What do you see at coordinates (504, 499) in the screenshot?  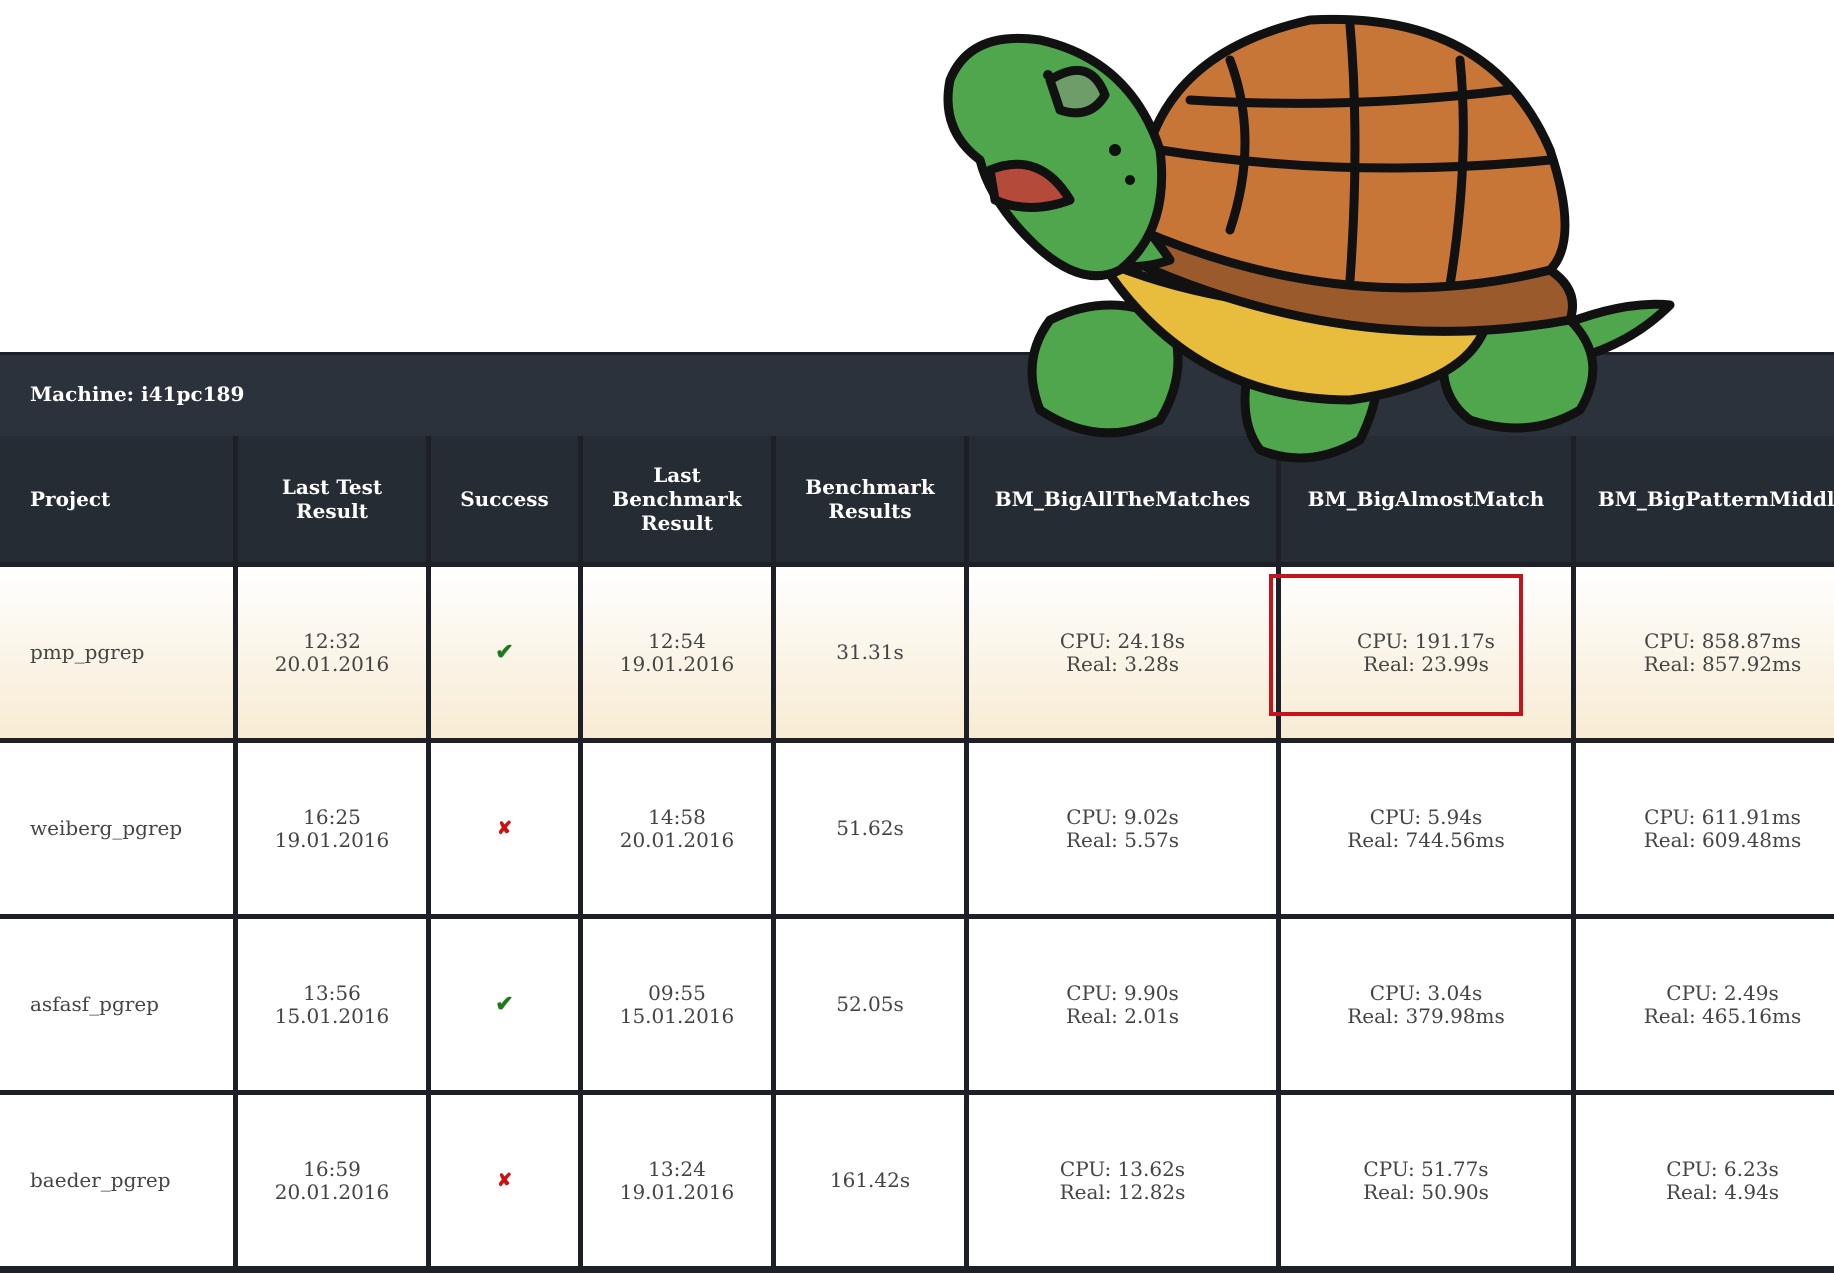 I see `column-header-success: Success` at bounding box center [504, 499].